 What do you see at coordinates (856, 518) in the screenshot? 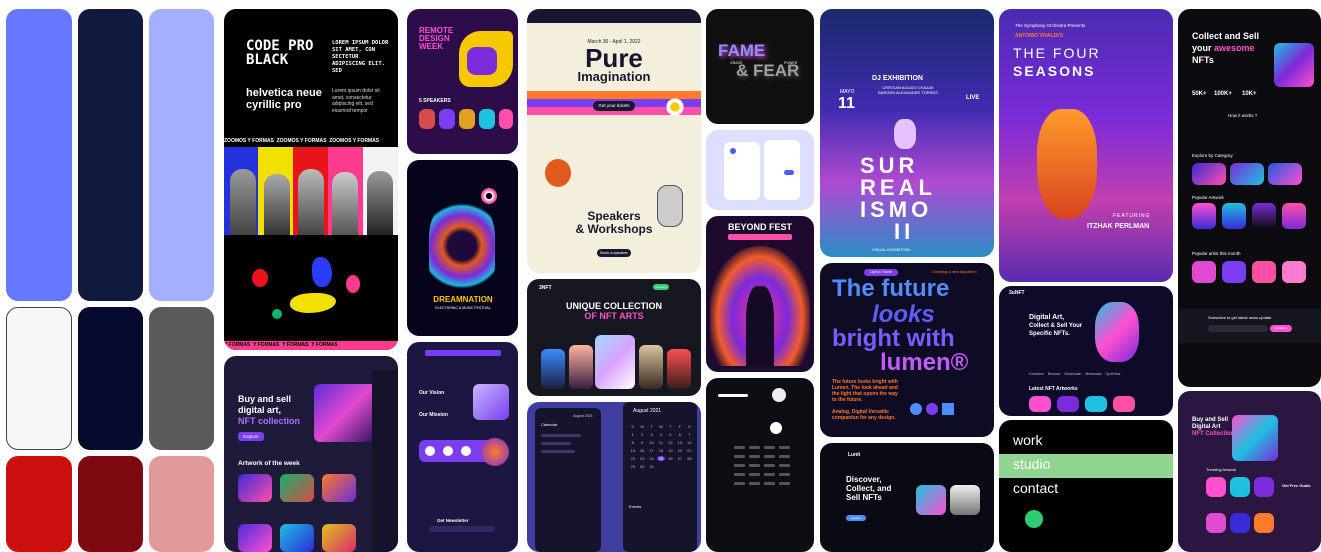
I see `discover-explore-button: Explore` at bounding box center [856, 518].